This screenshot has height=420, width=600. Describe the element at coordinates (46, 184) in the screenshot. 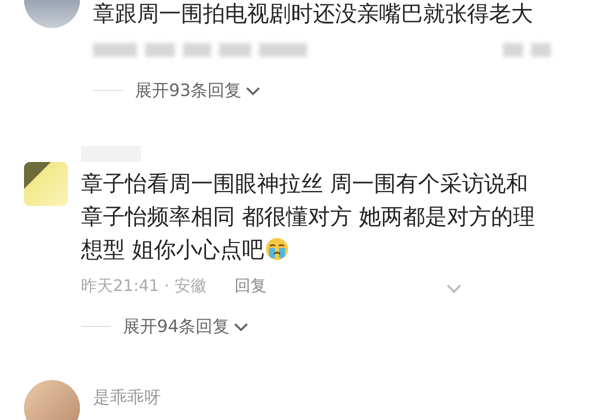

I see `blurred-avatar` at that location.